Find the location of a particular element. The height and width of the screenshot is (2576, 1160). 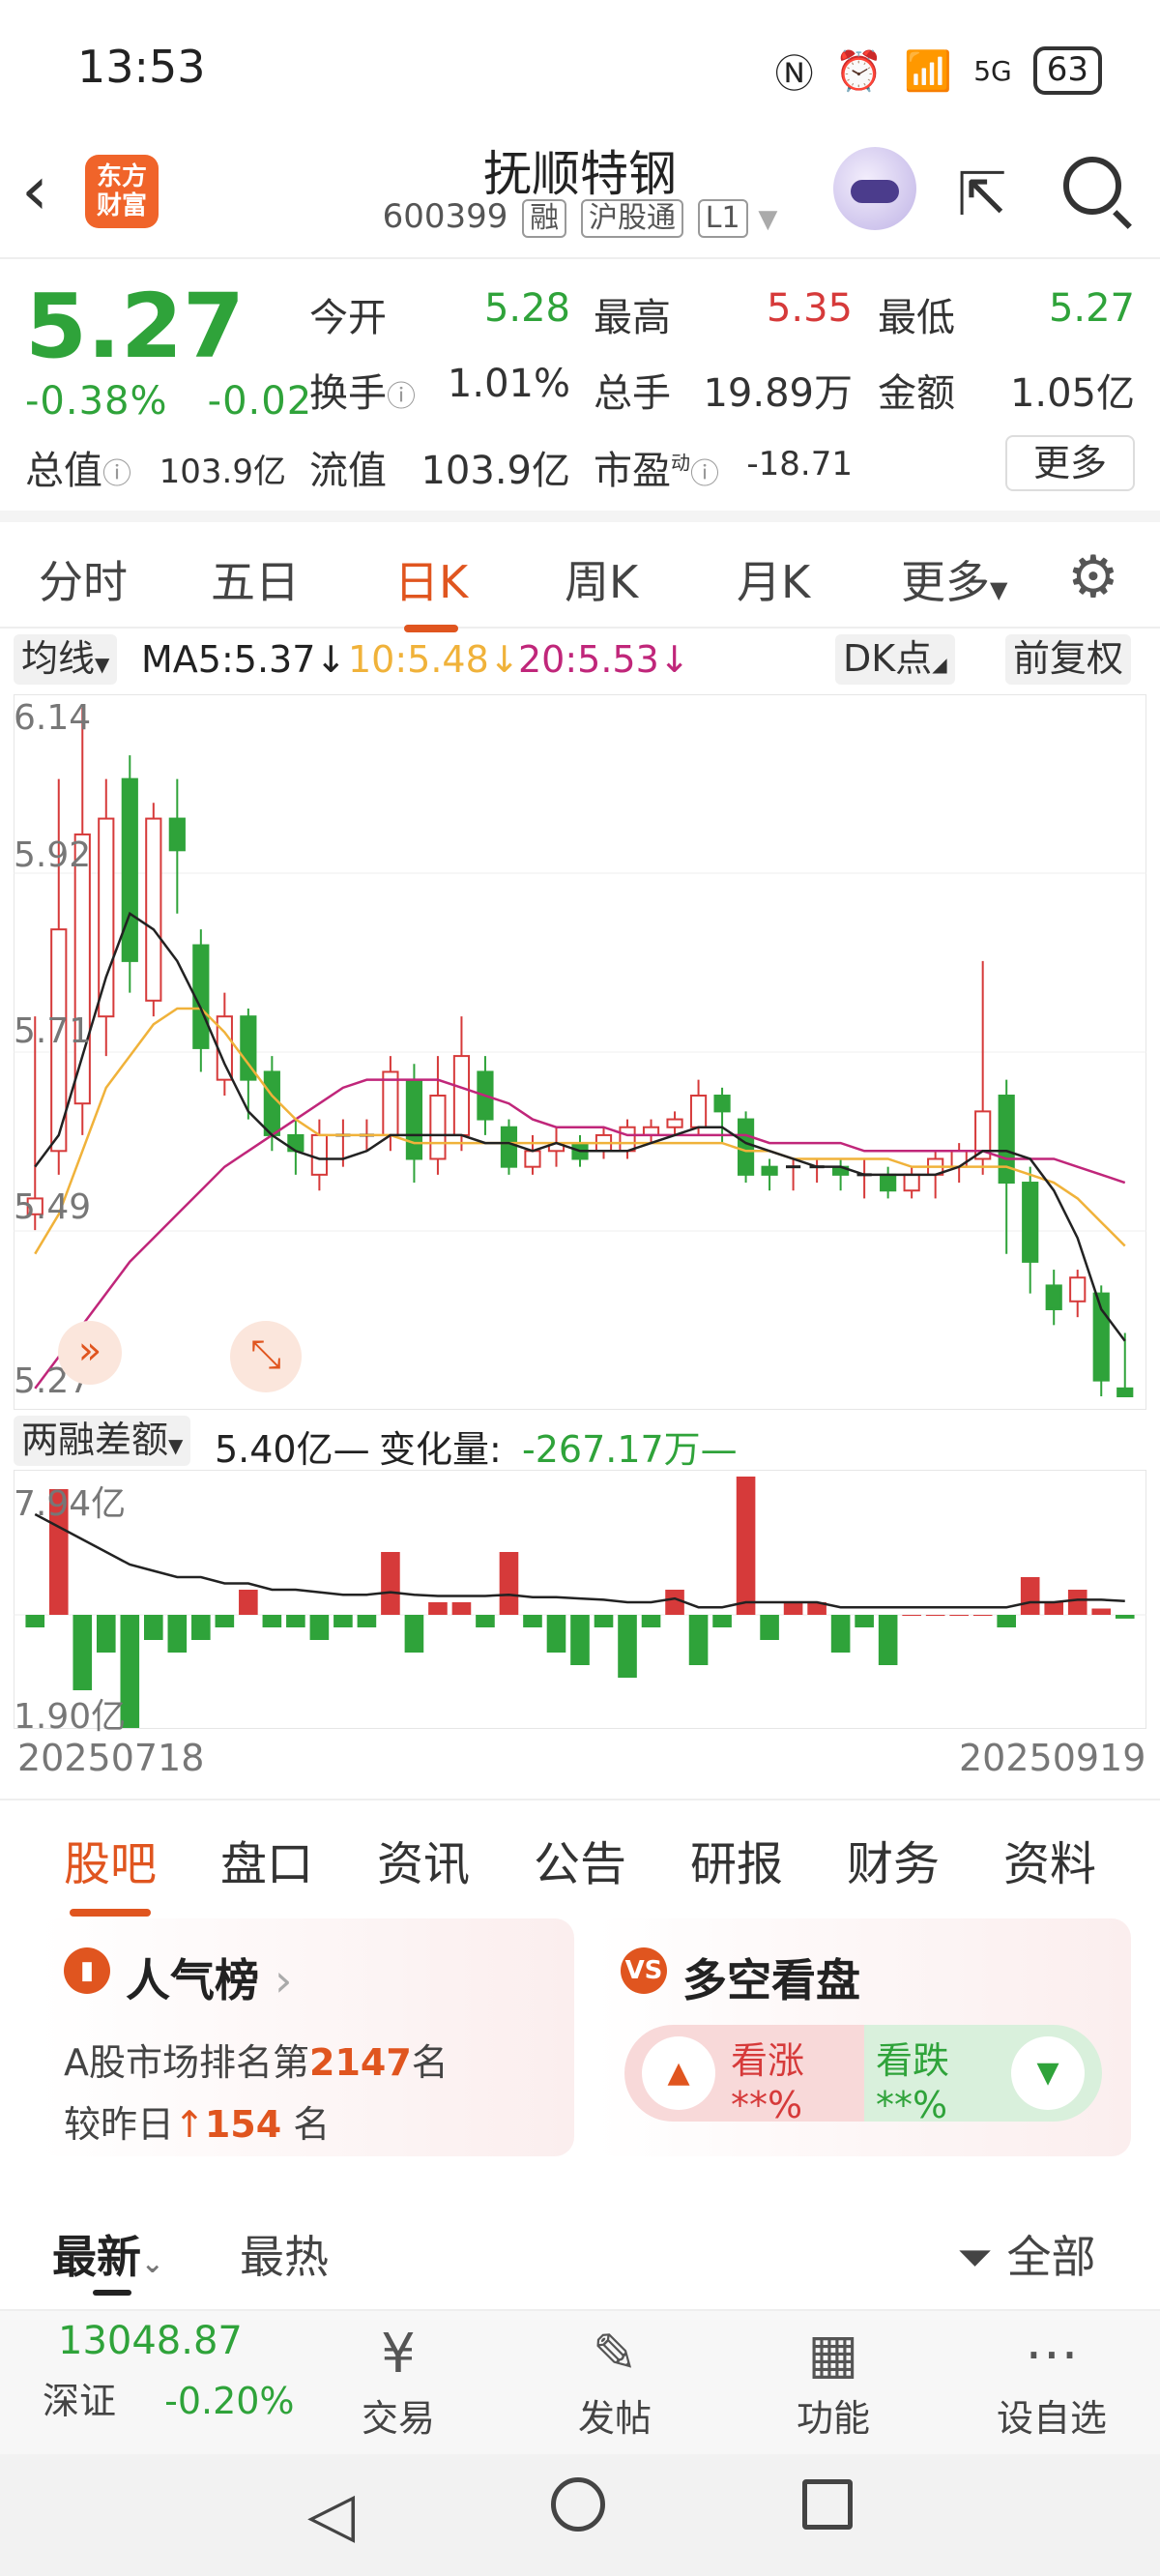

tab-orderbook: 盘口 is located at coordinates (267, 1859).